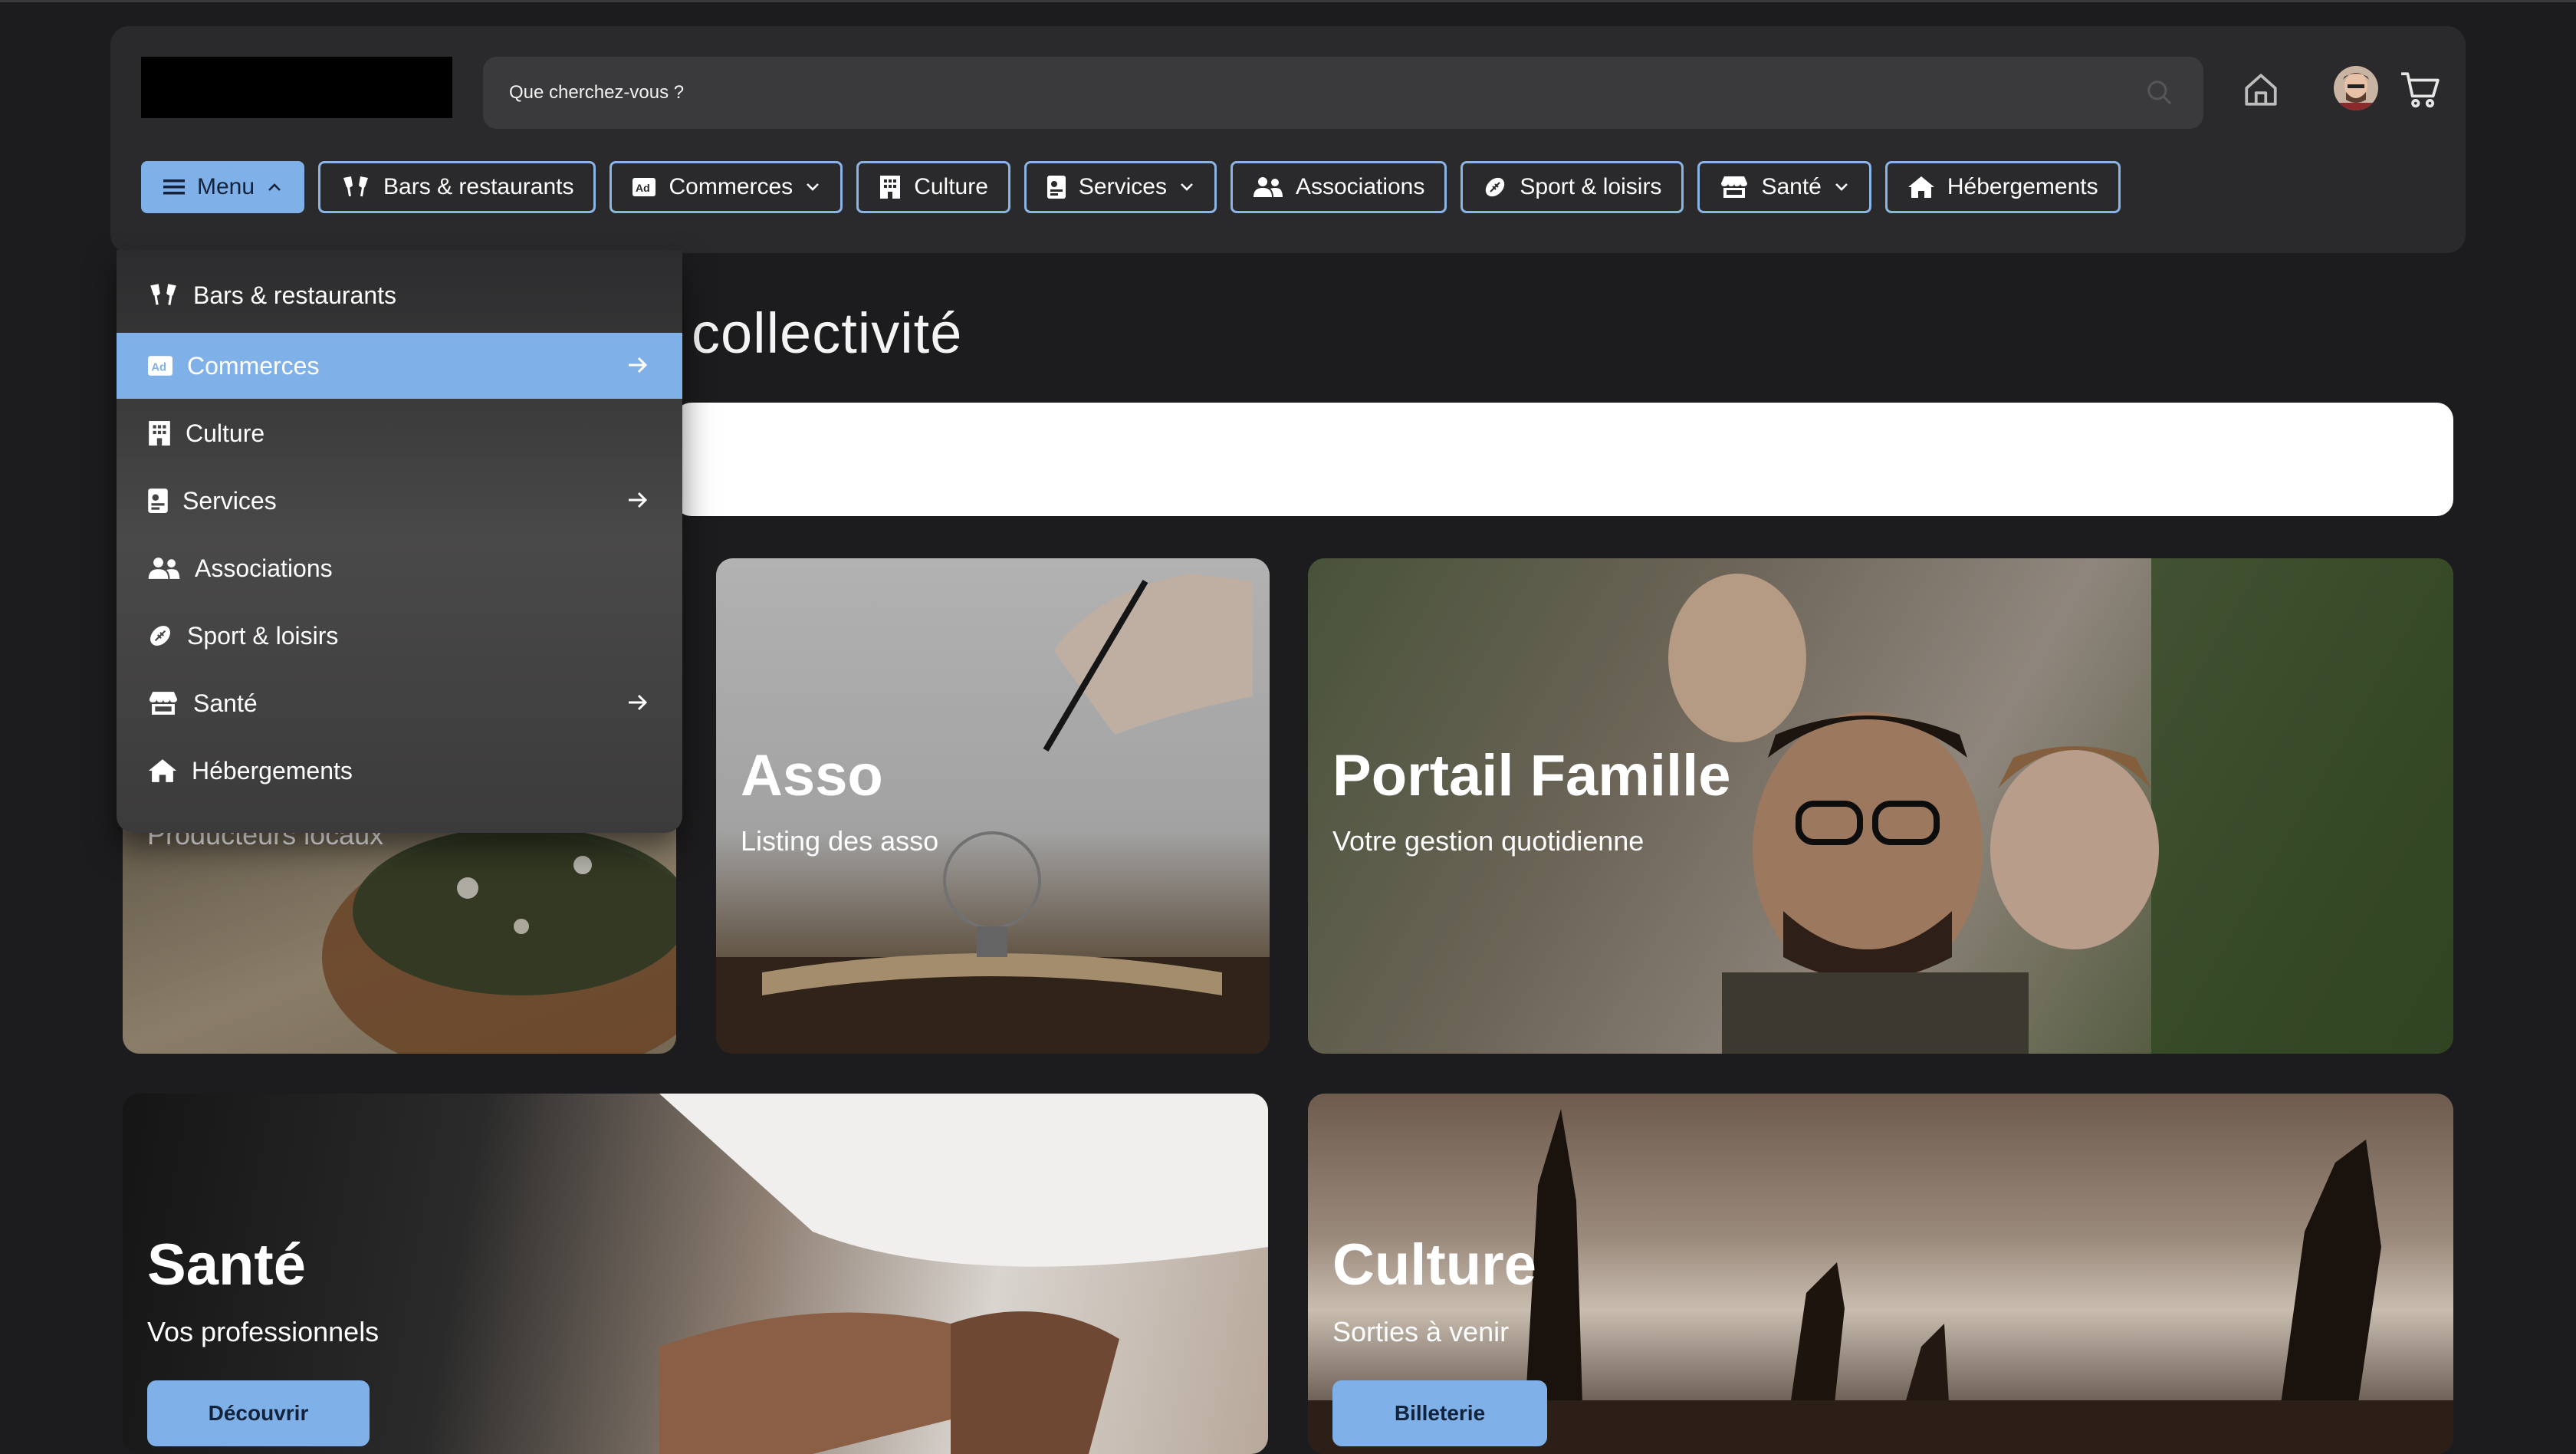  Describe the element at coordinates (227, 1265) in the screenshot. I see `card-title: Santé` at that location.